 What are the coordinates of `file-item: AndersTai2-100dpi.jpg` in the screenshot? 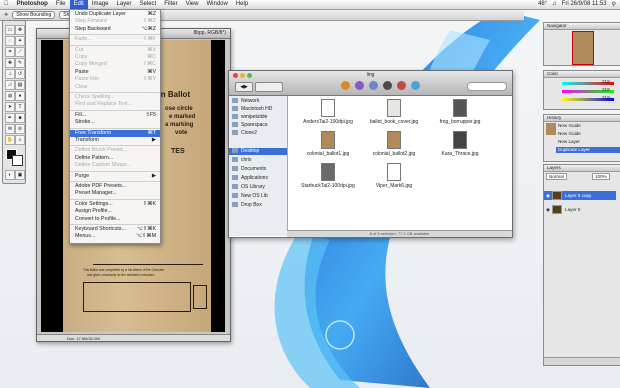 It's located at (328, 112).